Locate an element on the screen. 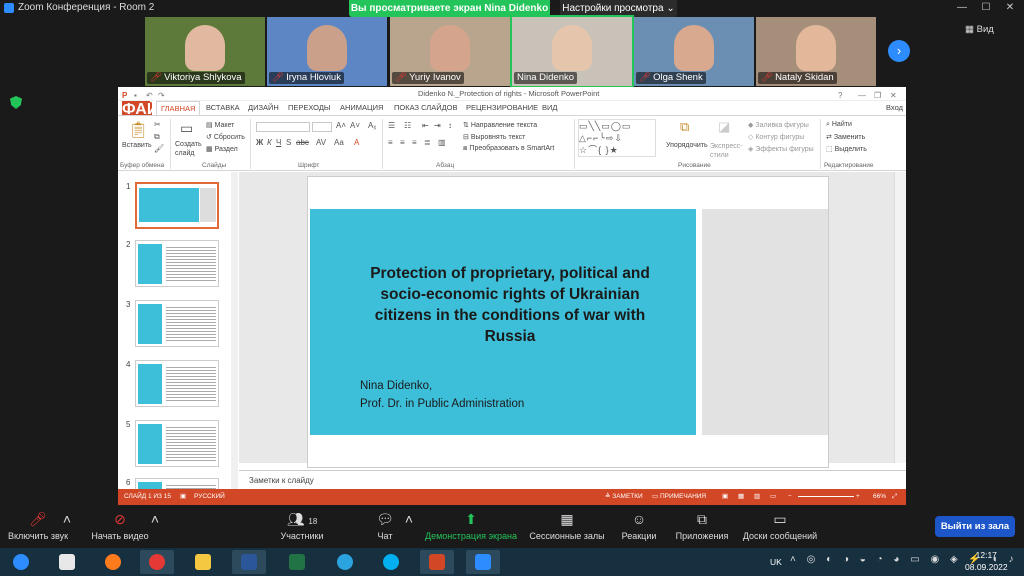  apps-button: ⧉ Приложения is located at coordinates (702, 523).